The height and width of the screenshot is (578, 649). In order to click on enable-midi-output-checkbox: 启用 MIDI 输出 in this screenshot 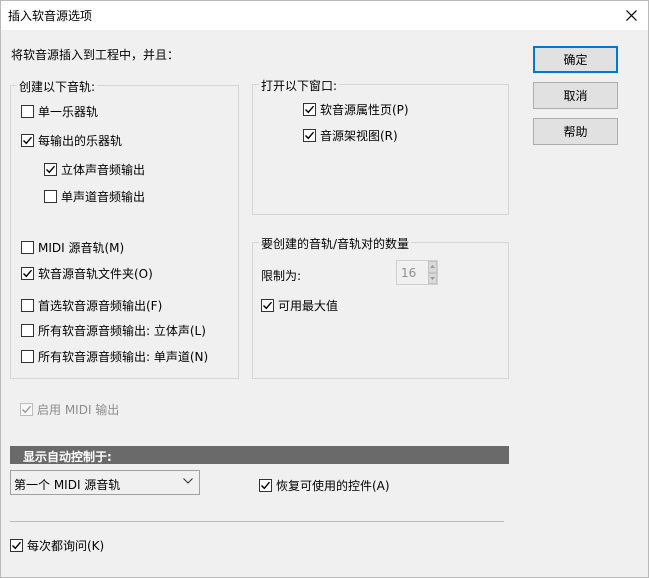, I will do `click(69, 409)`.